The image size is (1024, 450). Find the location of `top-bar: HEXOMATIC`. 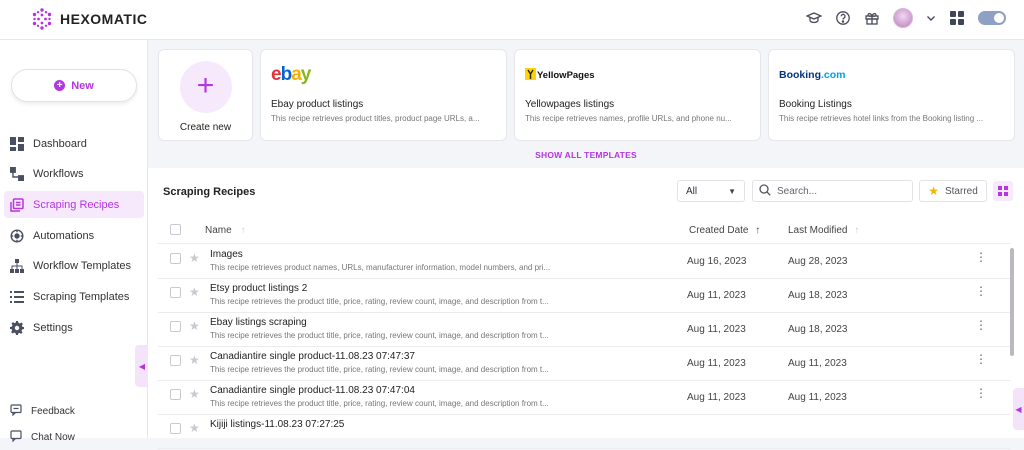

top-bar: HEXOMATIC is located at coordinates (512, 20).